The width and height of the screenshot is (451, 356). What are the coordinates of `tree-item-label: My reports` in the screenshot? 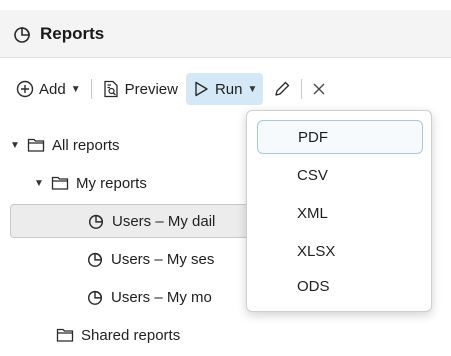 It's located at (111, 183).